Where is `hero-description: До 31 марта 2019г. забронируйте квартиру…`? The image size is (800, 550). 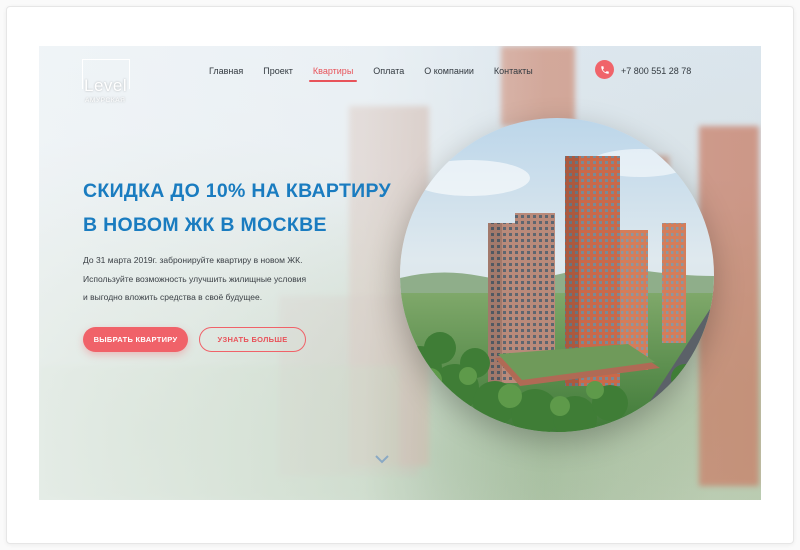
hero-description: До 31 марта 2019г. забронируйте квартиру… is located at coordinates (233, 279).